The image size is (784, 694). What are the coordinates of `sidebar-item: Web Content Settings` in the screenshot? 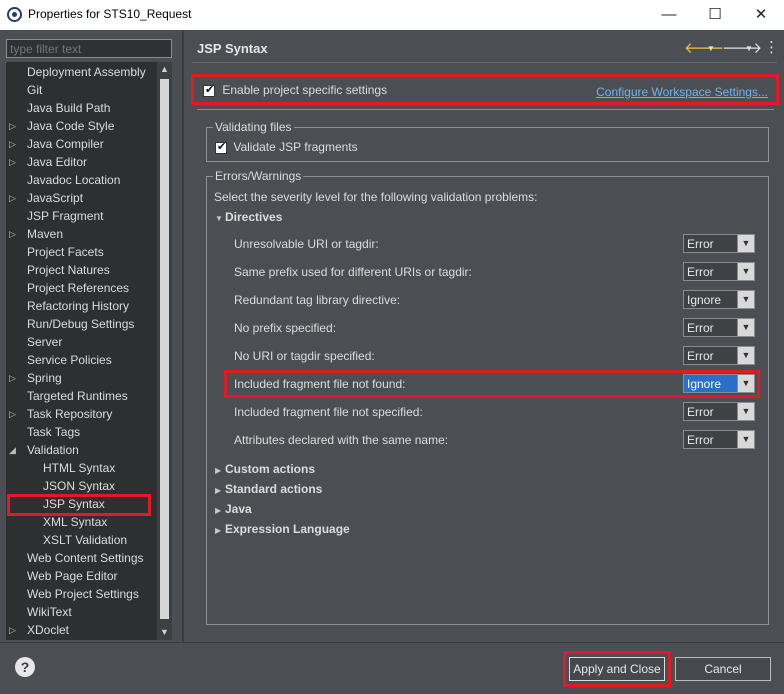 It's located at (85, 558).